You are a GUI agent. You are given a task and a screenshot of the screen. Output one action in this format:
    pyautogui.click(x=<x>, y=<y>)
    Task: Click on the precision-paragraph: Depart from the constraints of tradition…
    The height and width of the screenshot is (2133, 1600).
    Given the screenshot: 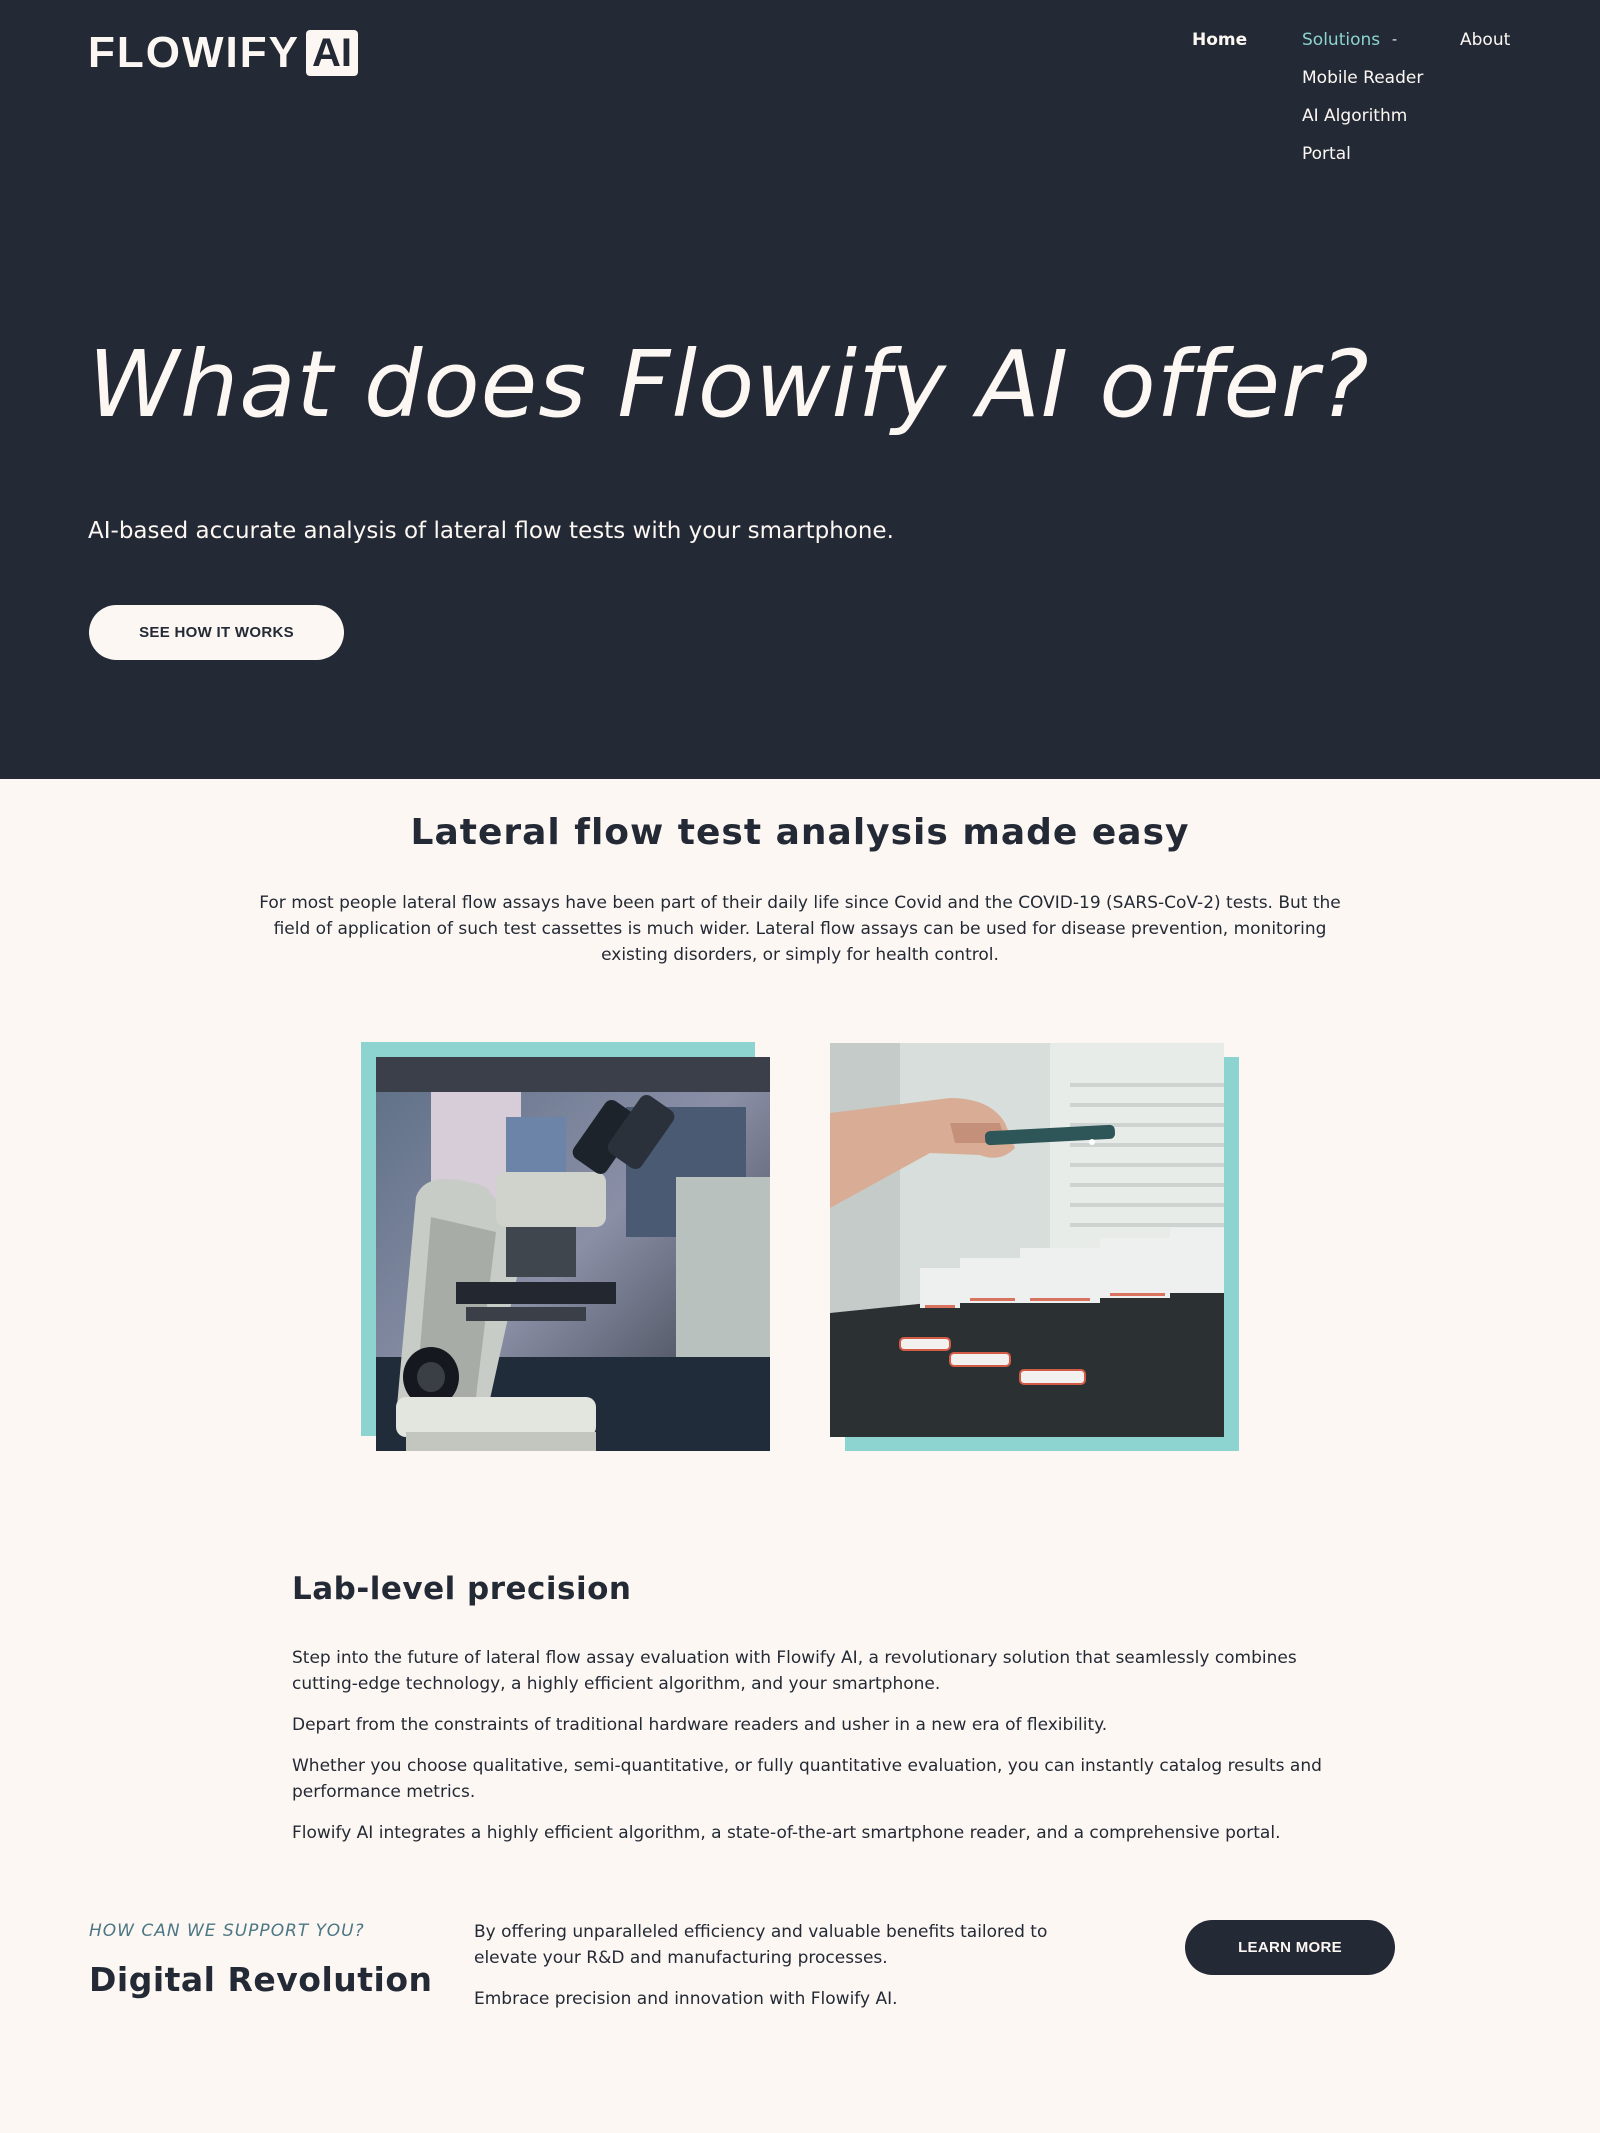 What is the action you would take?
    pyautogui.click(x=700, y=1725)
    